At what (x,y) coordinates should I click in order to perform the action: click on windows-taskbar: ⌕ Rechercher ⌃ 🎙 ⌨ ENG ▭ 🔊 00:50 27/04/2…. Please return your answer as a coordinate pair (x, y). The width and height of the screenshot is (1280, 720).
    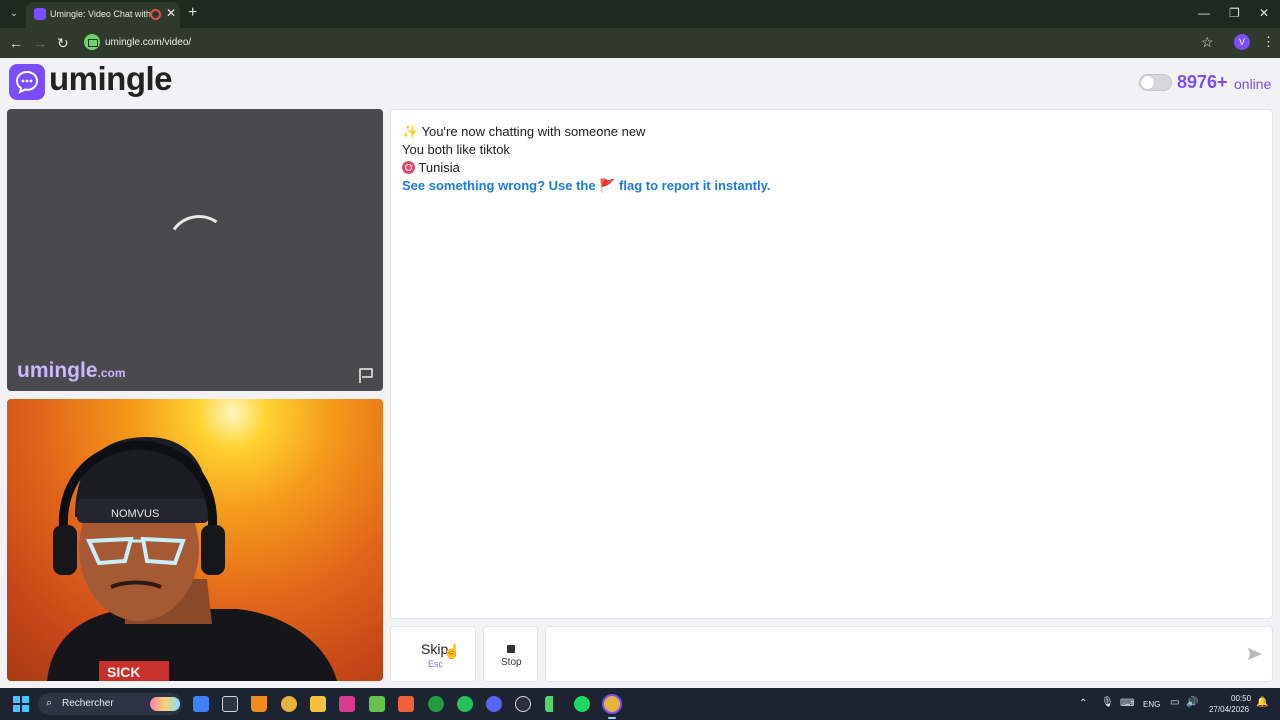
    Looking at the image, I should click on (640, 704).